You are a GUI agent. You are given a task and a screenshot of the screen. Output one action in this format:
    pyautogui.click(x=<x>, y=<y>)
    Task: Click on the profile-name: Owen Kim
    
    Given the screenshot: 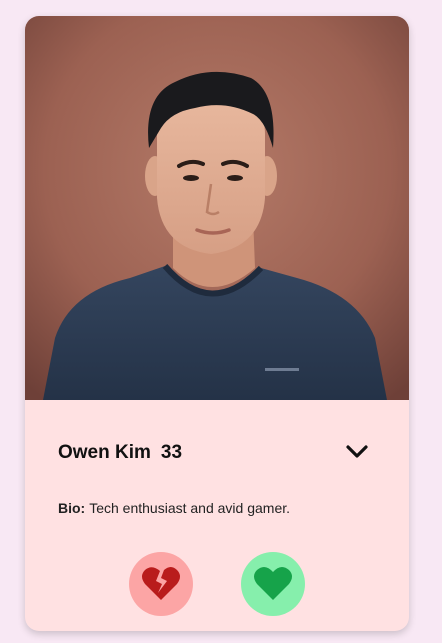 What is the action you would take?
    pyautogui.click(x=104, y=452)
    